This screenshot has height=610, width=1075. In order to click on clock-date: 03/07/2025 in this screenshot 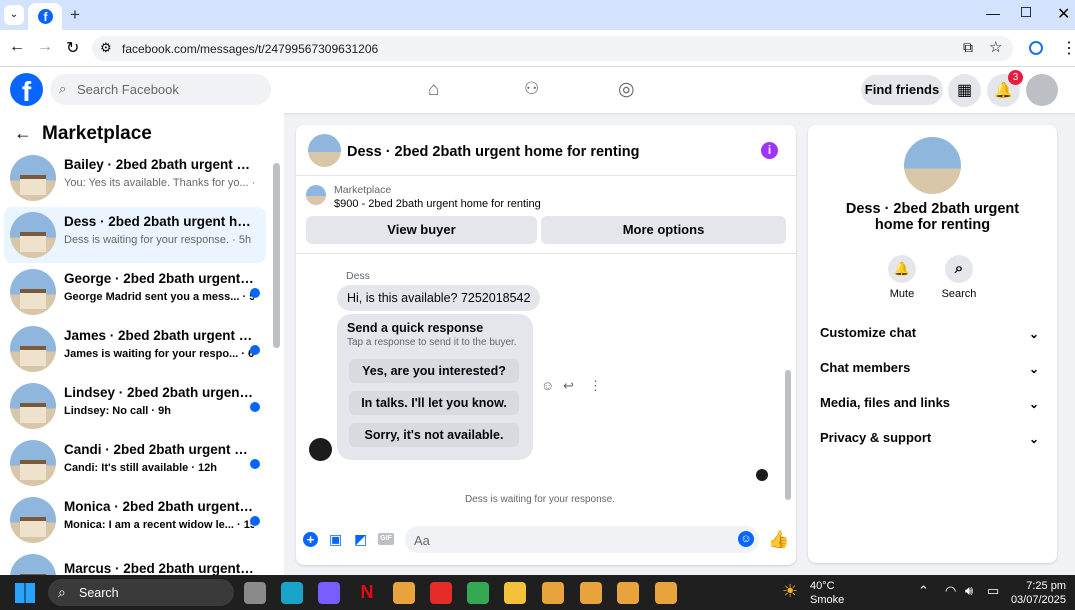, I will do `click(1035, 600)`.